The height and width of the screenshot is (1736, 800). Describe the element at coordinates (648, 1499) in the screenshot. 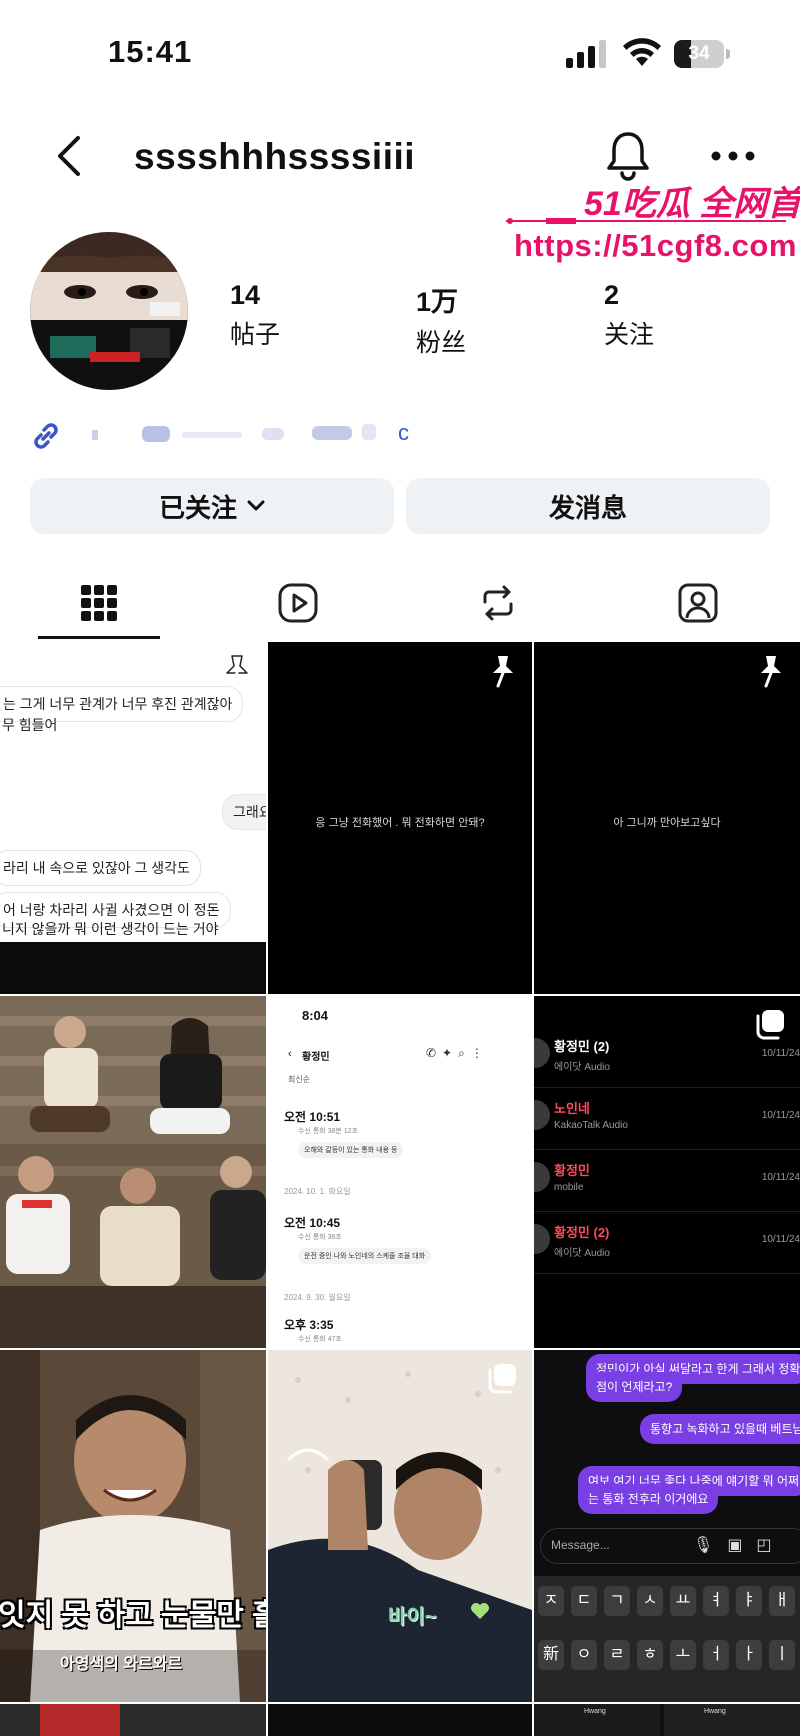

I see `chat-bubble-text: 는 통화 전후라 이거에요` at that location.